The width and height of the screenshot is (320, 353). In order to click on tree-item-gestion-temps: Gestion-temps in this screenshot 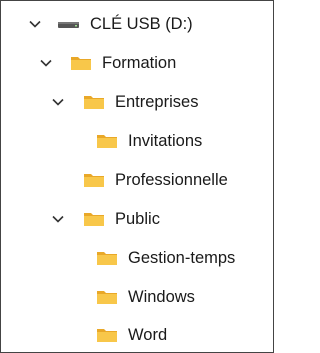, I will do `click(137, 258)`.